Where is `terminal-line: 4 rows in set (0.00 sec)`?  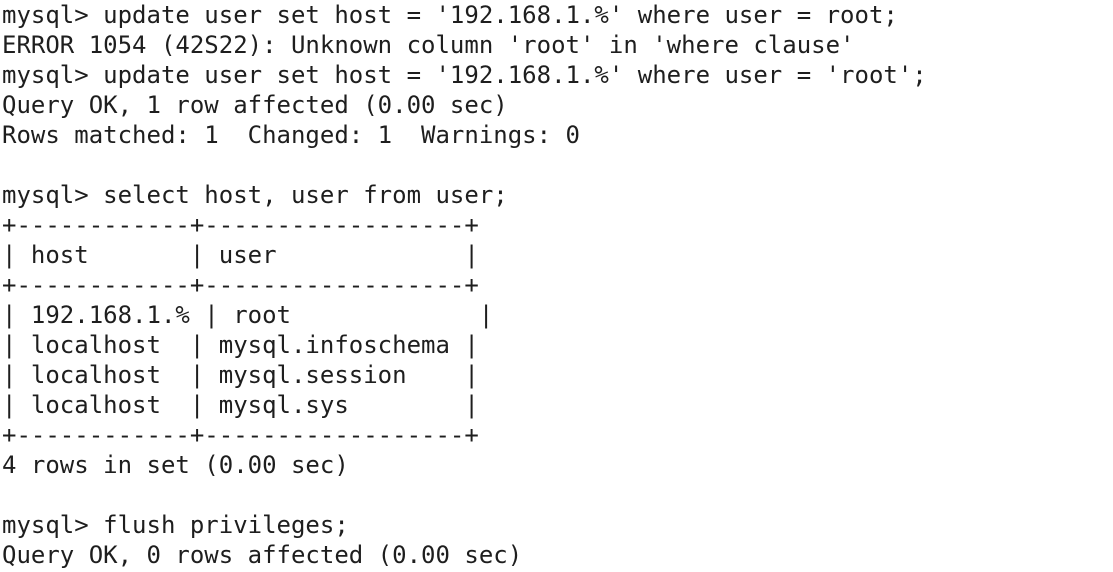
terminal-line: 4 rows in set (0.00 sec) is located at coordinates (175, 465).